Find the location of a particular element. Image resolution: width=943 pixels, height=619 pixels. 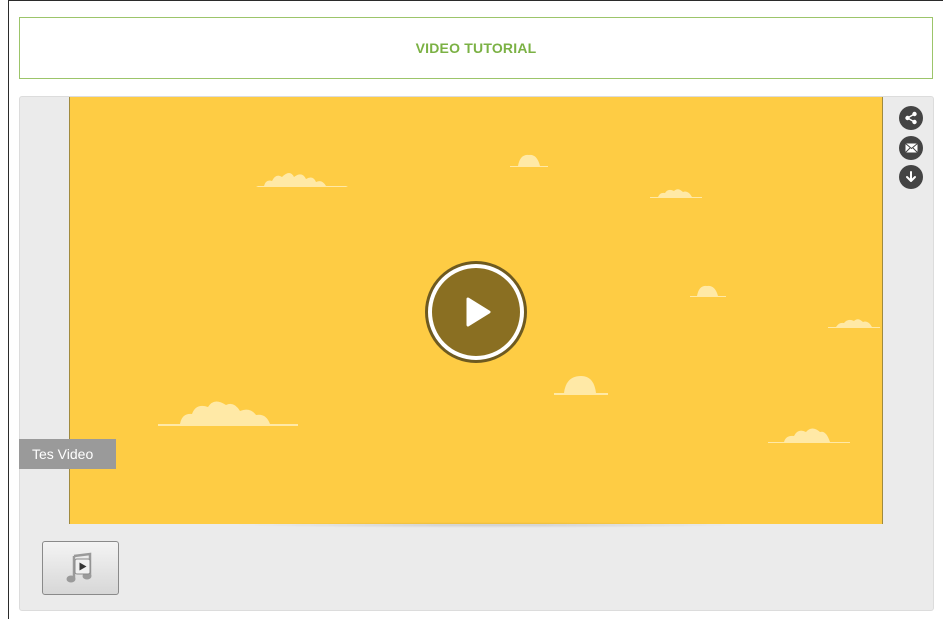

download-button is located at coordinates (911, 177).